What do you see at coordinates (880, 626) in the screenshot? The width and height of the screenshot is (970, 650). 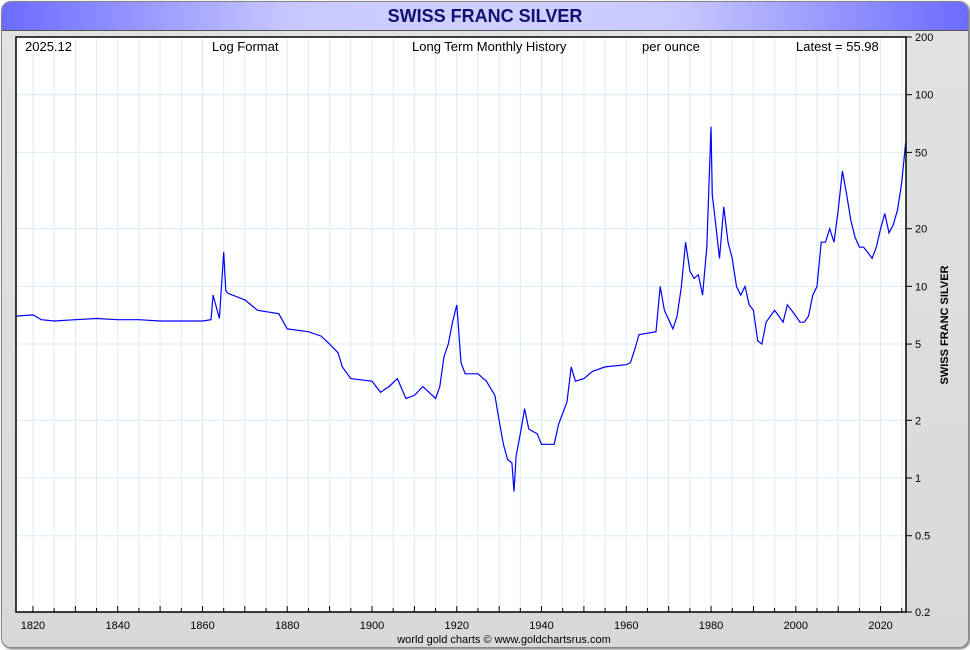 I see `x-tick-label: 2020` at bounding box center [880, 626].